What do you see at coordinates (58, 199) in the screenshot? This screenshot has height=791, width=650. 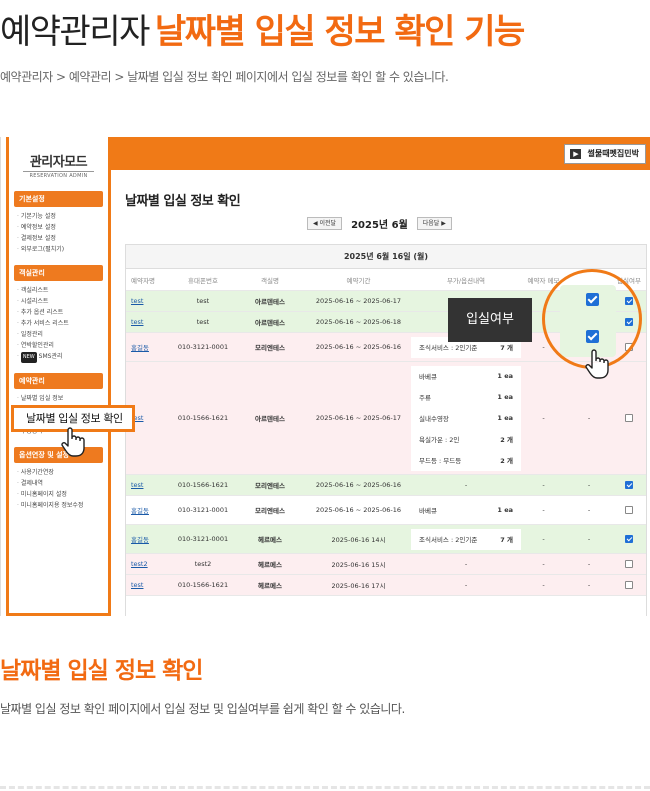 I see `sidebar-section-header: 기본설정` at bounding box center [58, 199].